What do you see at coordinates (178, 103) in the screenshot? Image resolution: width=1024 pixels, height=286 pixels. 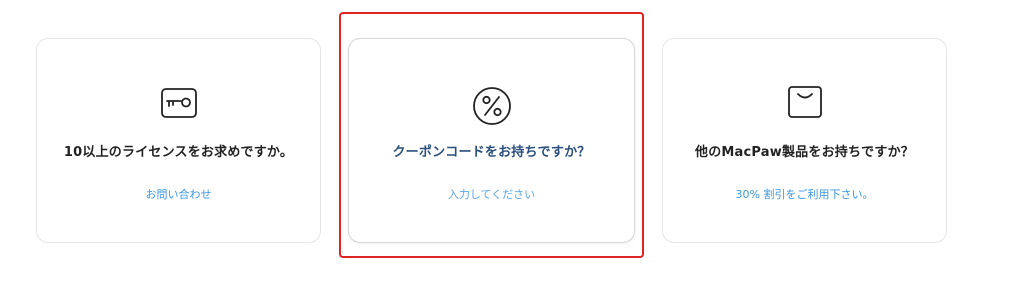 I see `key-icon` at bounding box center [178, 103].